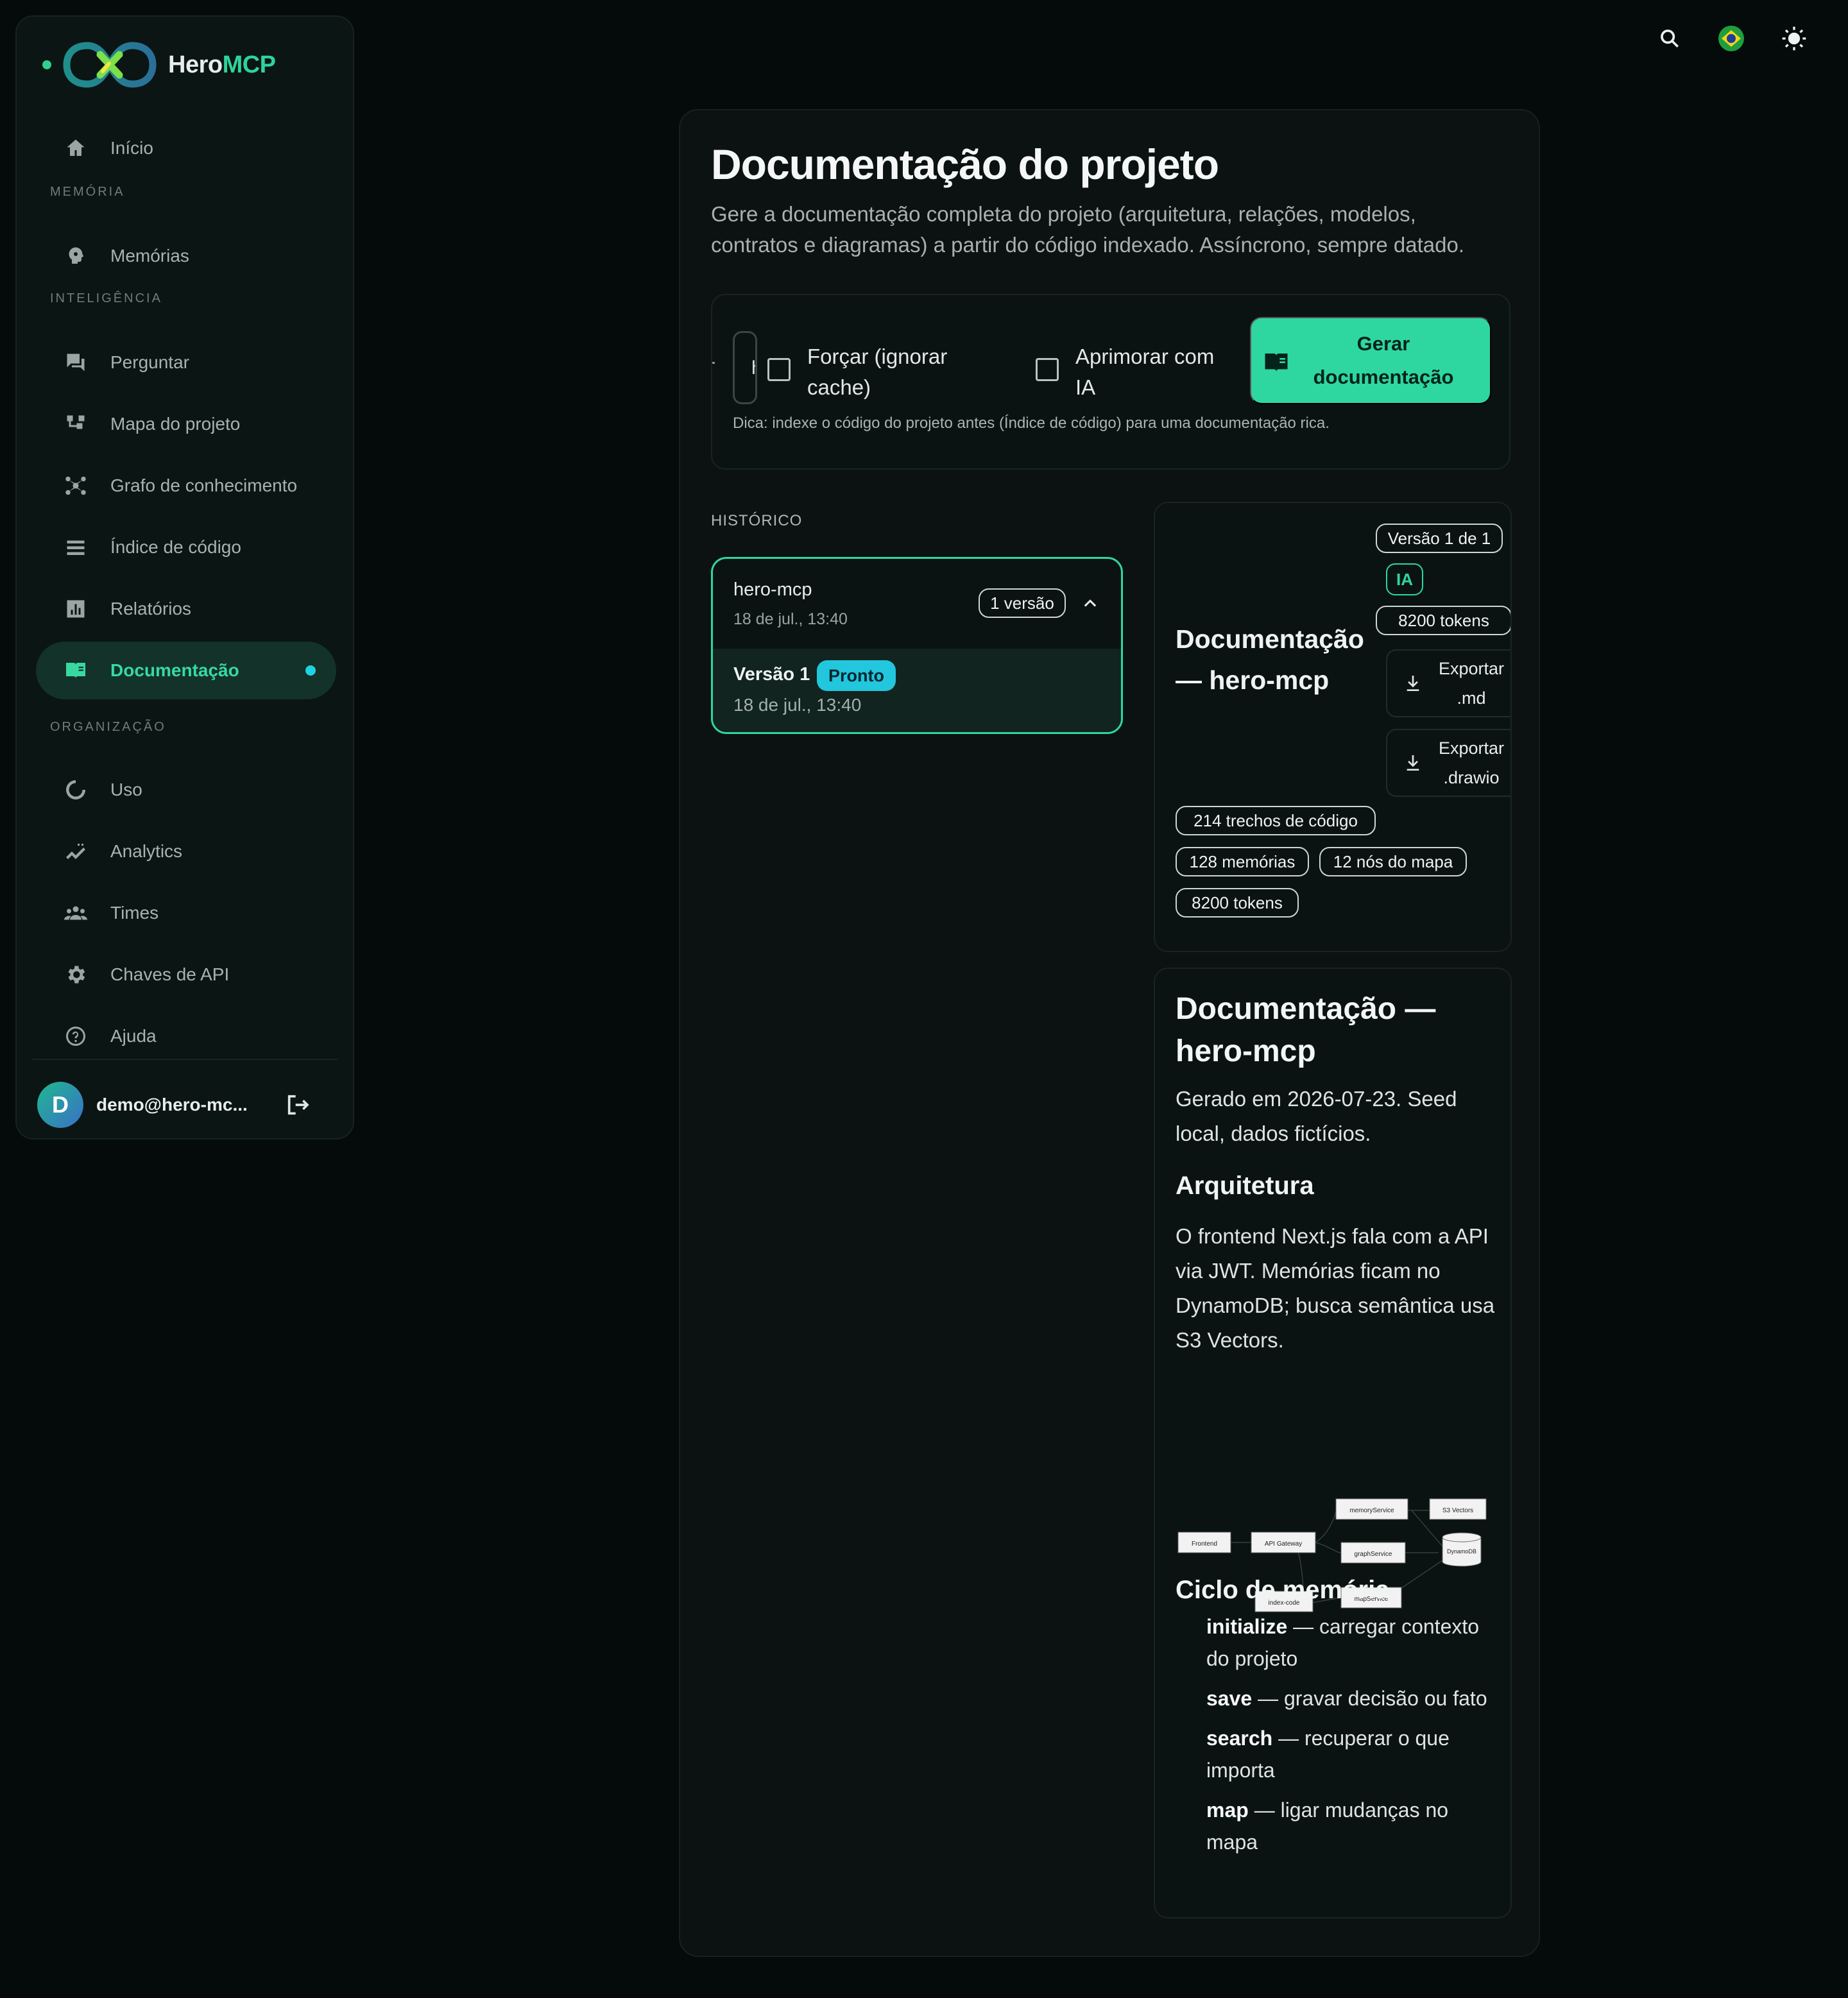 The image size is (1848, 1998). Describe the element at coordinates (132, 148) in the screenshot. I see `sidebar-item-label: Início` at that location.